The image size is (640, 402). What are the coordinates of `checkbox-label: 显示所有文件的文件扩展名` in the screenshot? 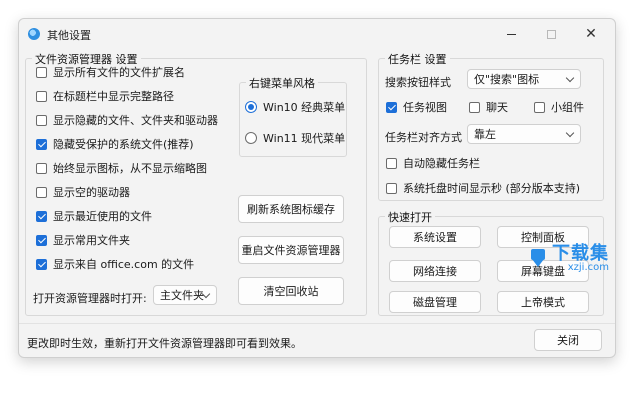 It's located at (119, 72).